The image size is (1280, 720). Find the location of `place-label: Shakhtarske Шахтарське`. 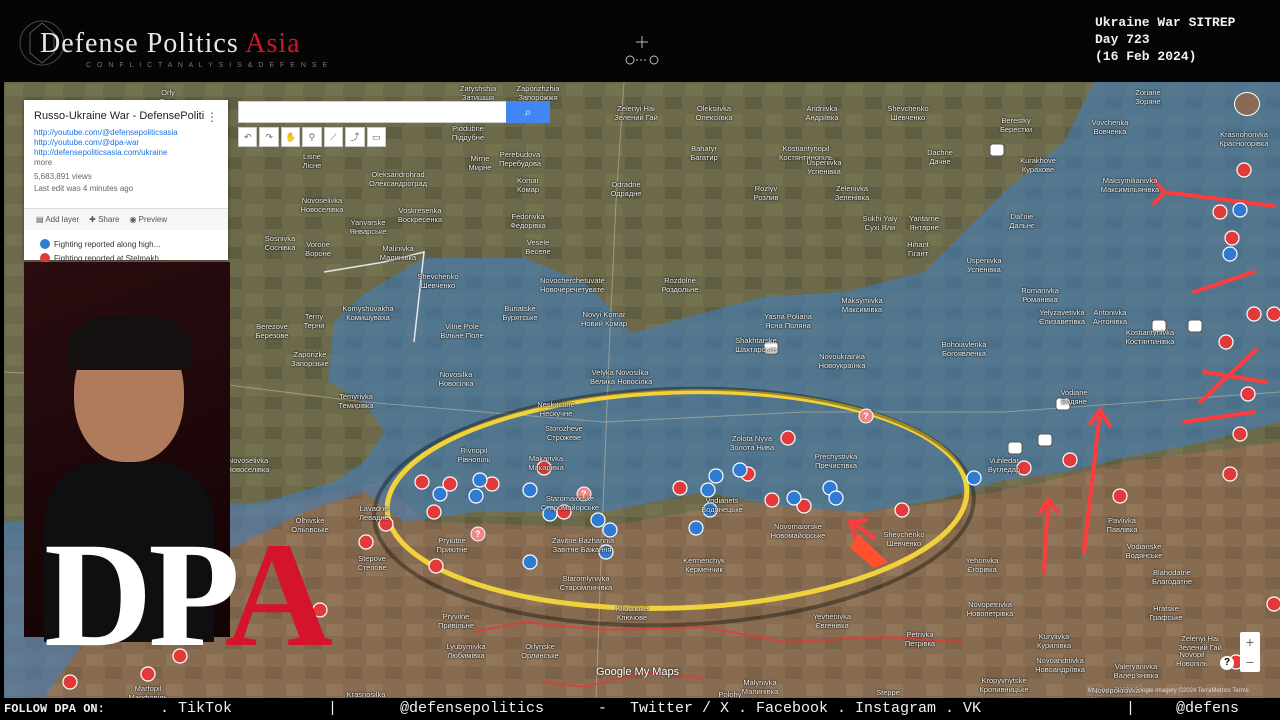

place-label: Shakhtarske Шахтарське is located at coordinates (756, 345).